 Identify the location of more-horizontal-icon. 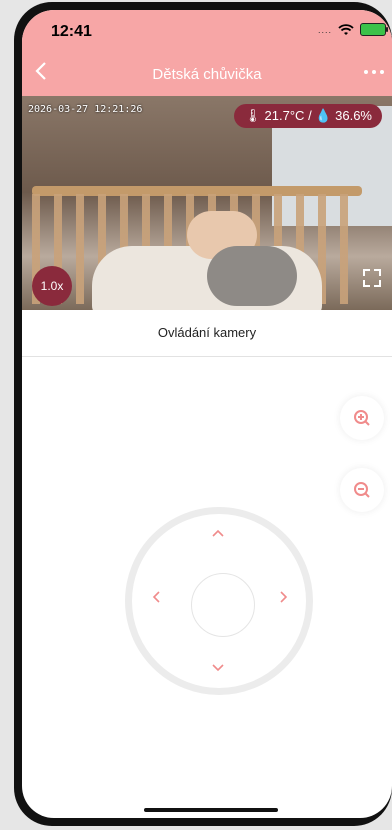
(374, 72).